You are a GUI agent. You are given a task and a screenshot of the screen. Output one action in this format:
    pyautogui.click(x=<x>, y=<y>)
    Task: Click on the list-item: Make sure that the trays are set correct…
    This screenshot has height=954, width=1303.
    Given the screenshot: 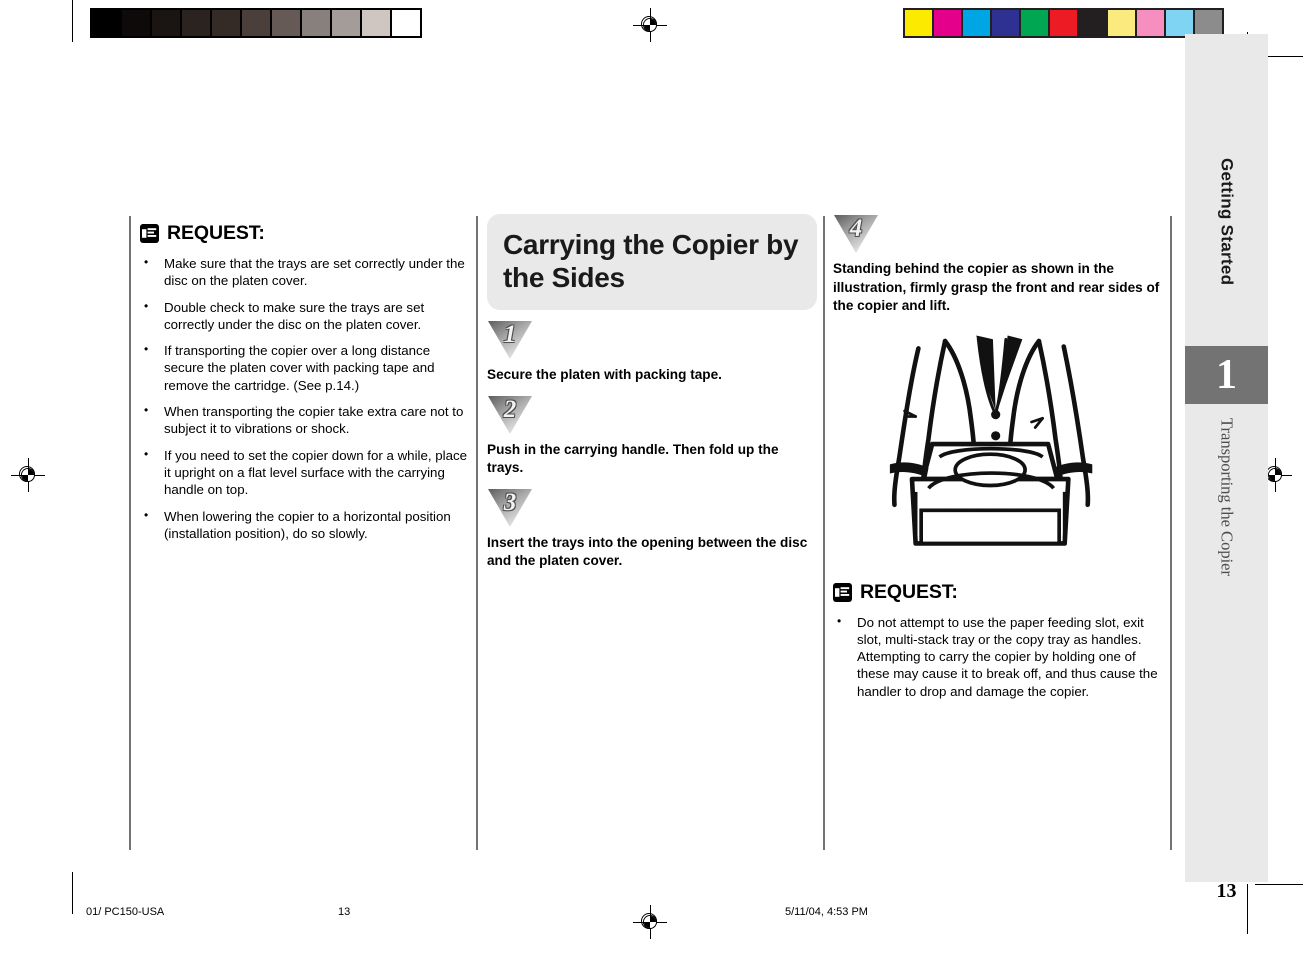 What is the action you would take?
    pyautogui.click(x=305, y=272)
    